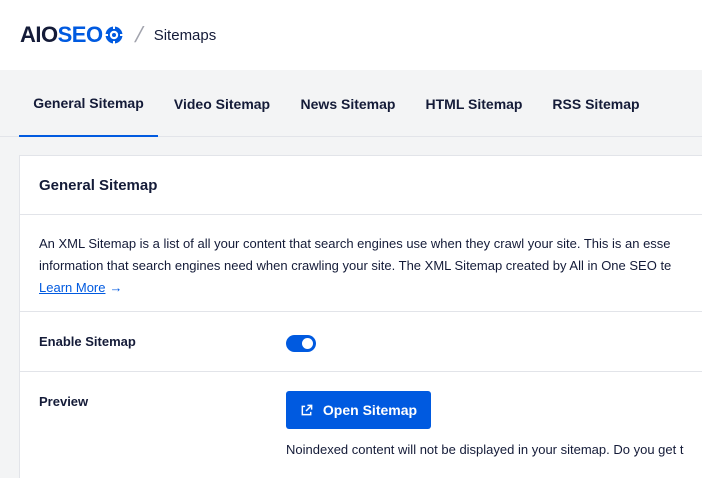  What do you see at coordinates (361, 185) in the screenshot?
I see `card-title: General Sitemap` at bounding box center [361, 185].